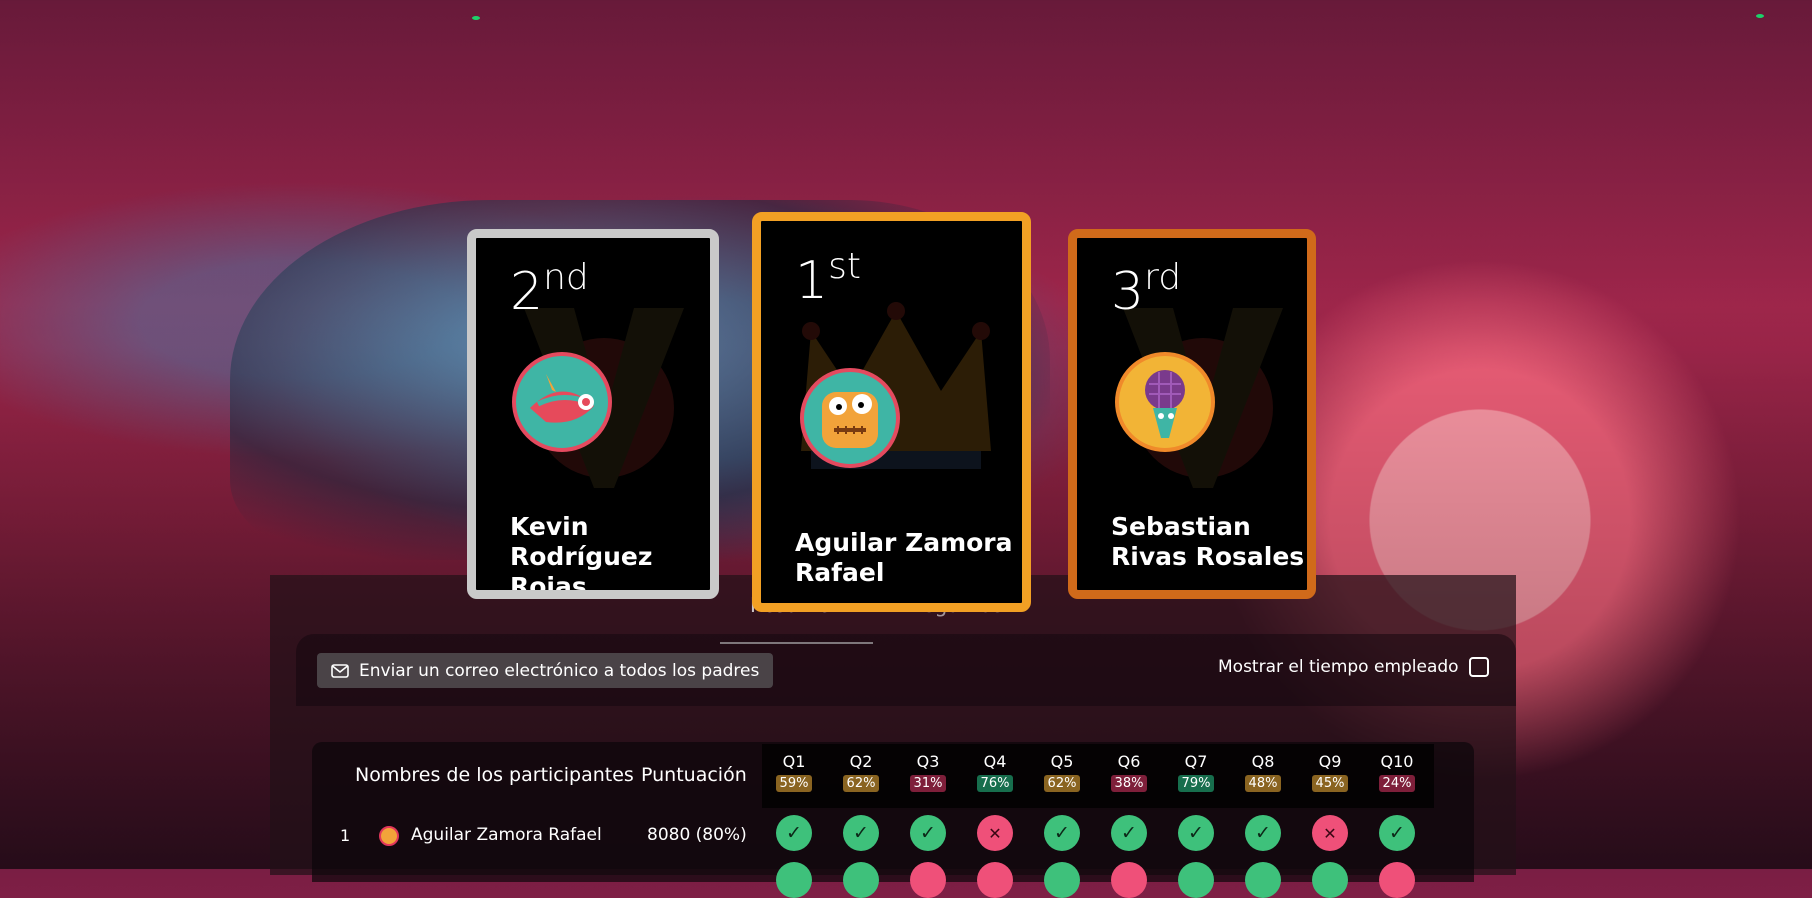  I want to click on question-accuracy-badge: 48%, so click(1263, 783).